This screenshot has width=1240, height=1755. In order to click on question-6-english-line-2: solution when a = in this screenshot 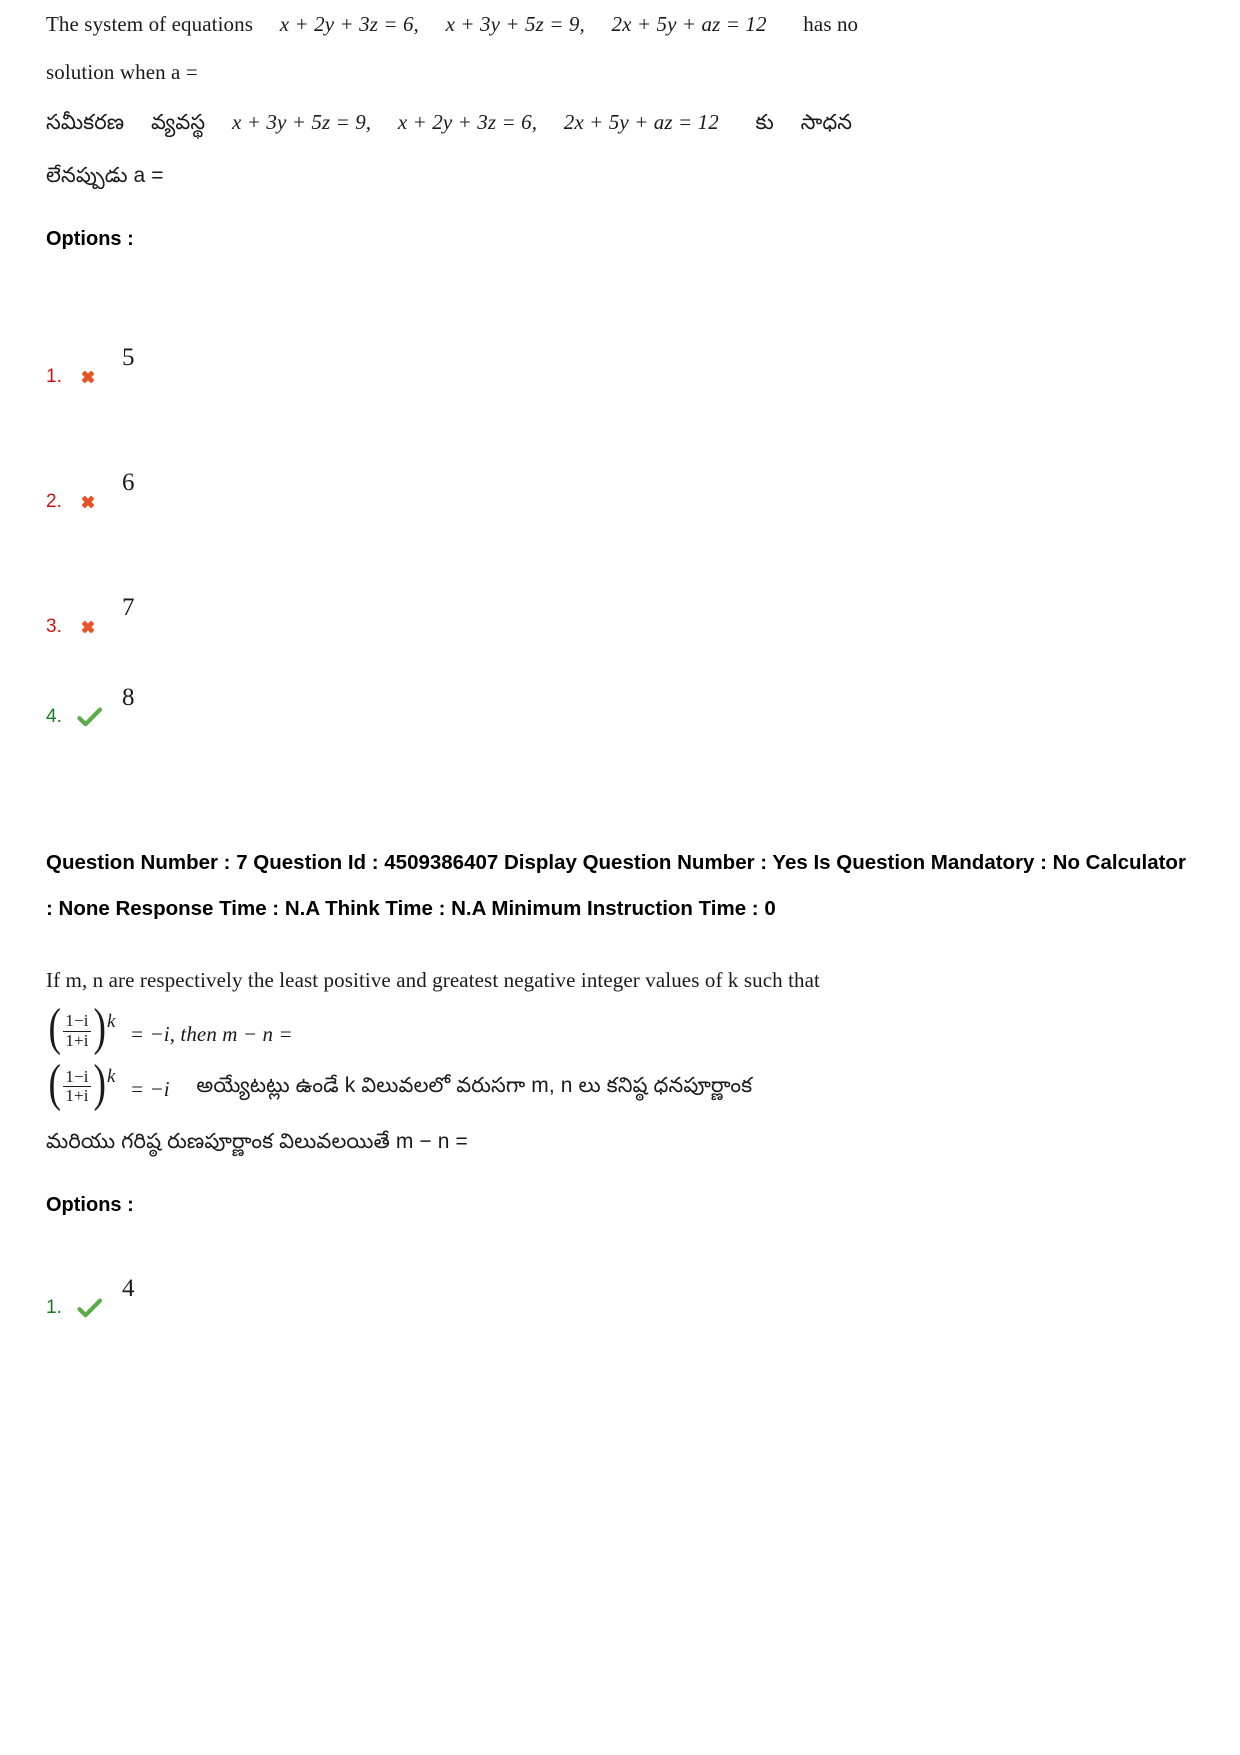, I will do `click(620, 72)`.